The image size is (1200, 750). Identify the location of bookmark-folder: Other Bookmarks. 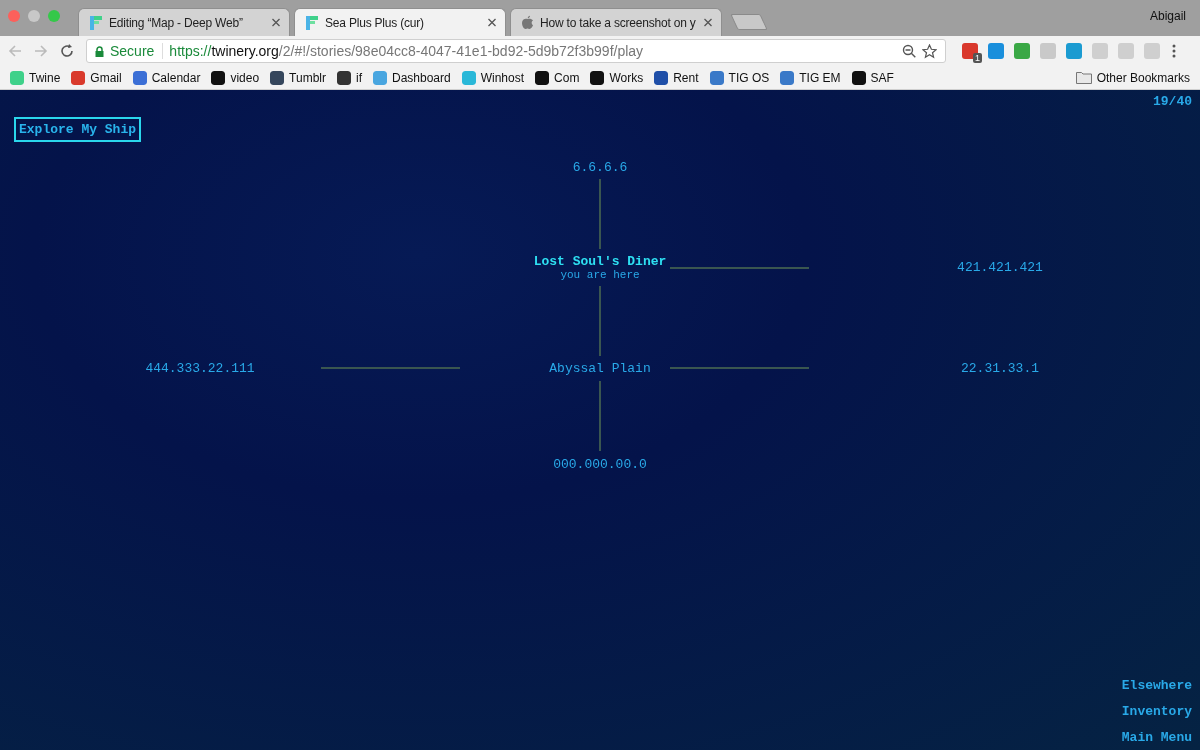
(1132, 77).